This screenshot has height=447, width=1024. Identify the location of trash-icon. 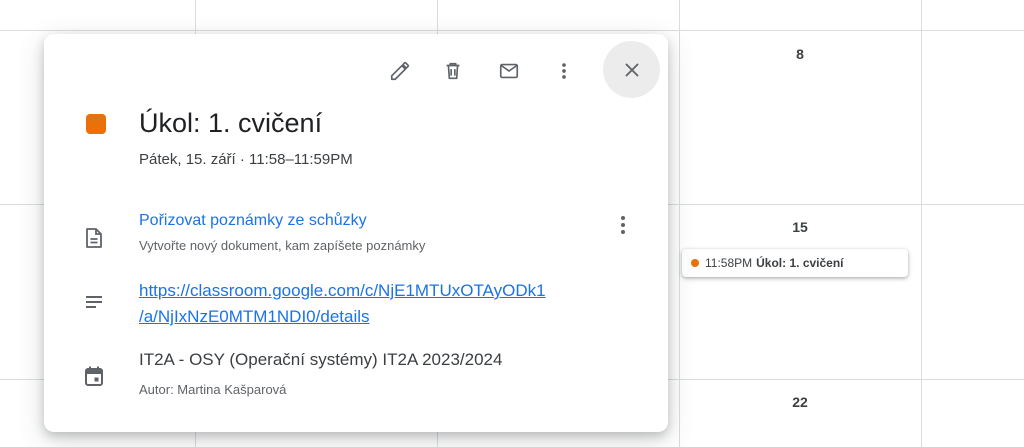
(453, 71).